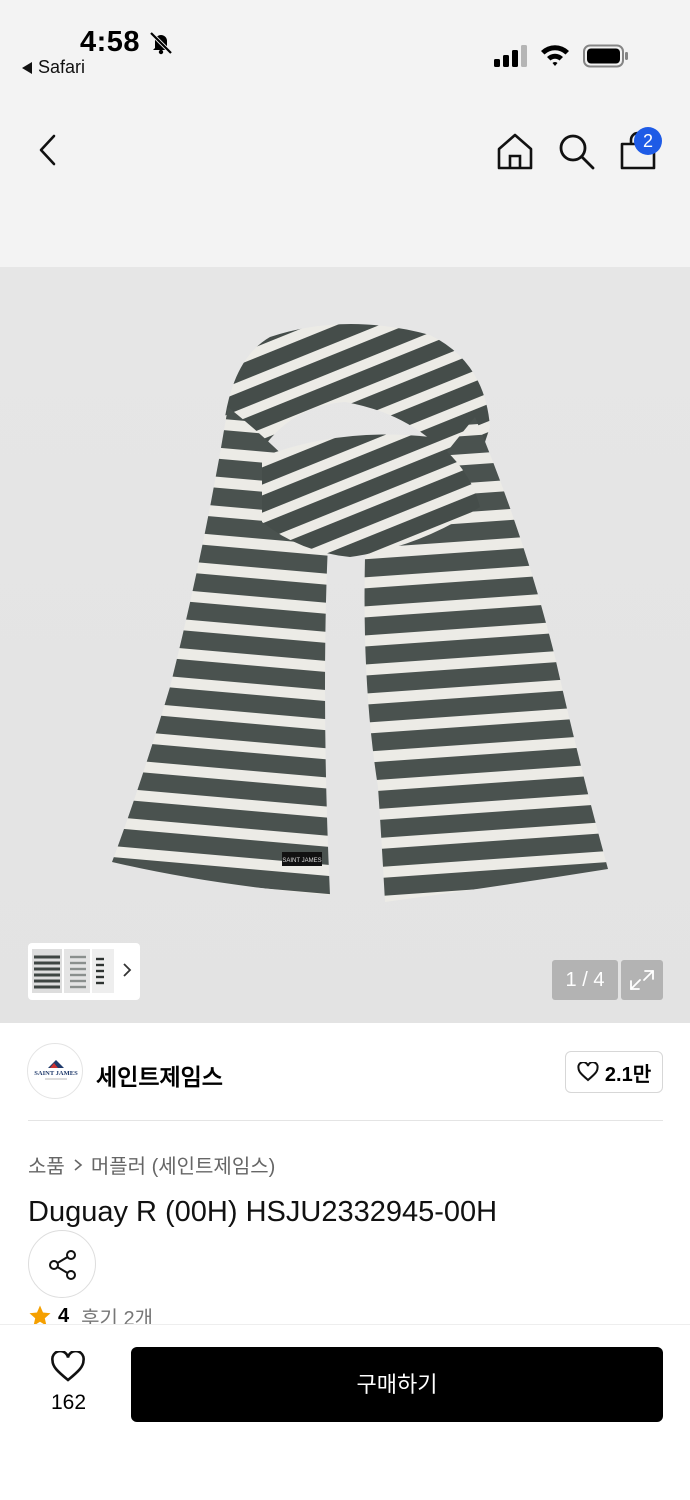 The width and height of the screenshot is (690, 1500). Describe the element at coordinates (62, 67) in the screenshot. I see `back-app-label: Safari` at that location.